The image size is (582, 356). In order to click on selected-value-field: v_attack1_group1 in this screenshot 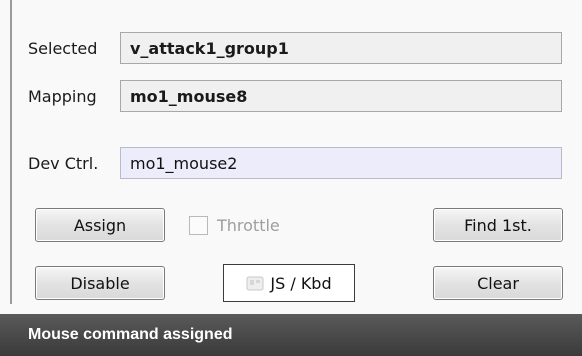, I will do `click(341, 48)`.